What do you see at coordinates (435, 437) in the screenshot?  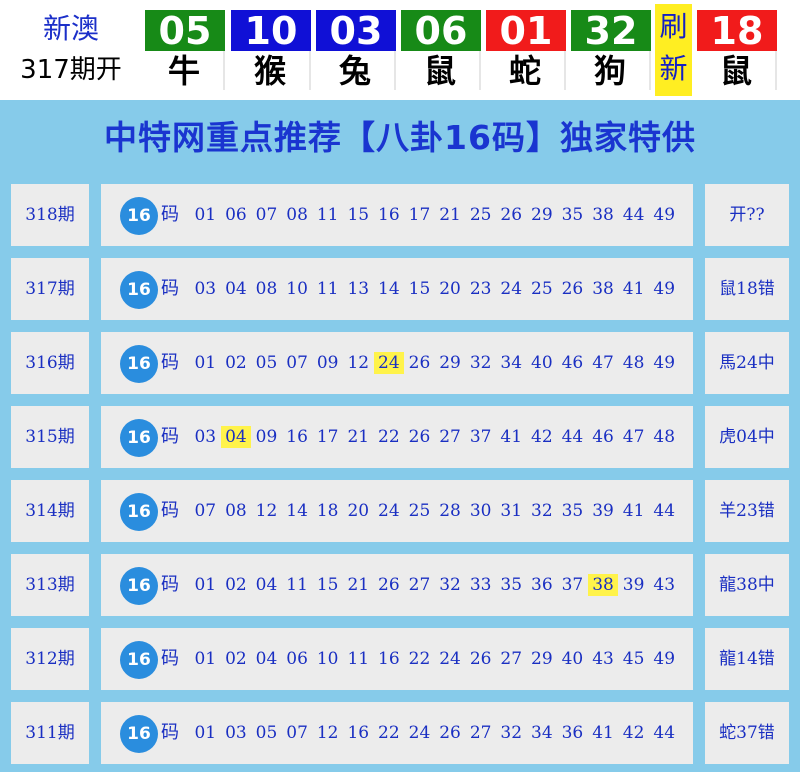 I see `number-list: 03 04 09 16 17 21 22 26 27 37 41 42 44 46 47 48` at bounding box center [435, 437].